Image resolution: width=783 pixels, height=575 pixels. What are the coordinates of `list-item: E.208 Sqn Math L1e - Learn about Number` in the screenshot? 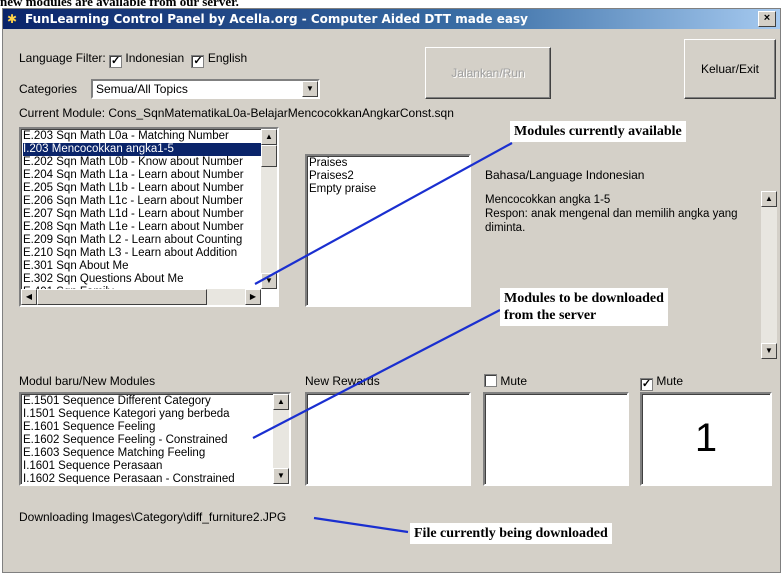 It's located at (142, 227).